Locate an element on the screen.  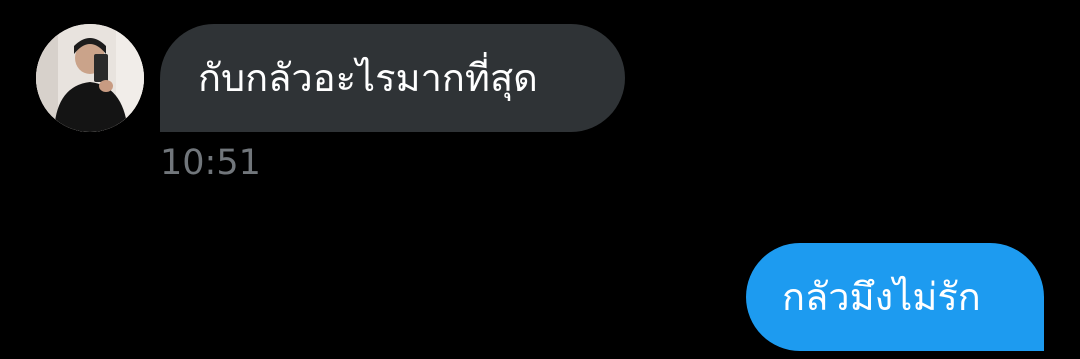
incoming-message-bubble: กับกลัวอะไรมากที่สุด is located at coordinates (392, 78).